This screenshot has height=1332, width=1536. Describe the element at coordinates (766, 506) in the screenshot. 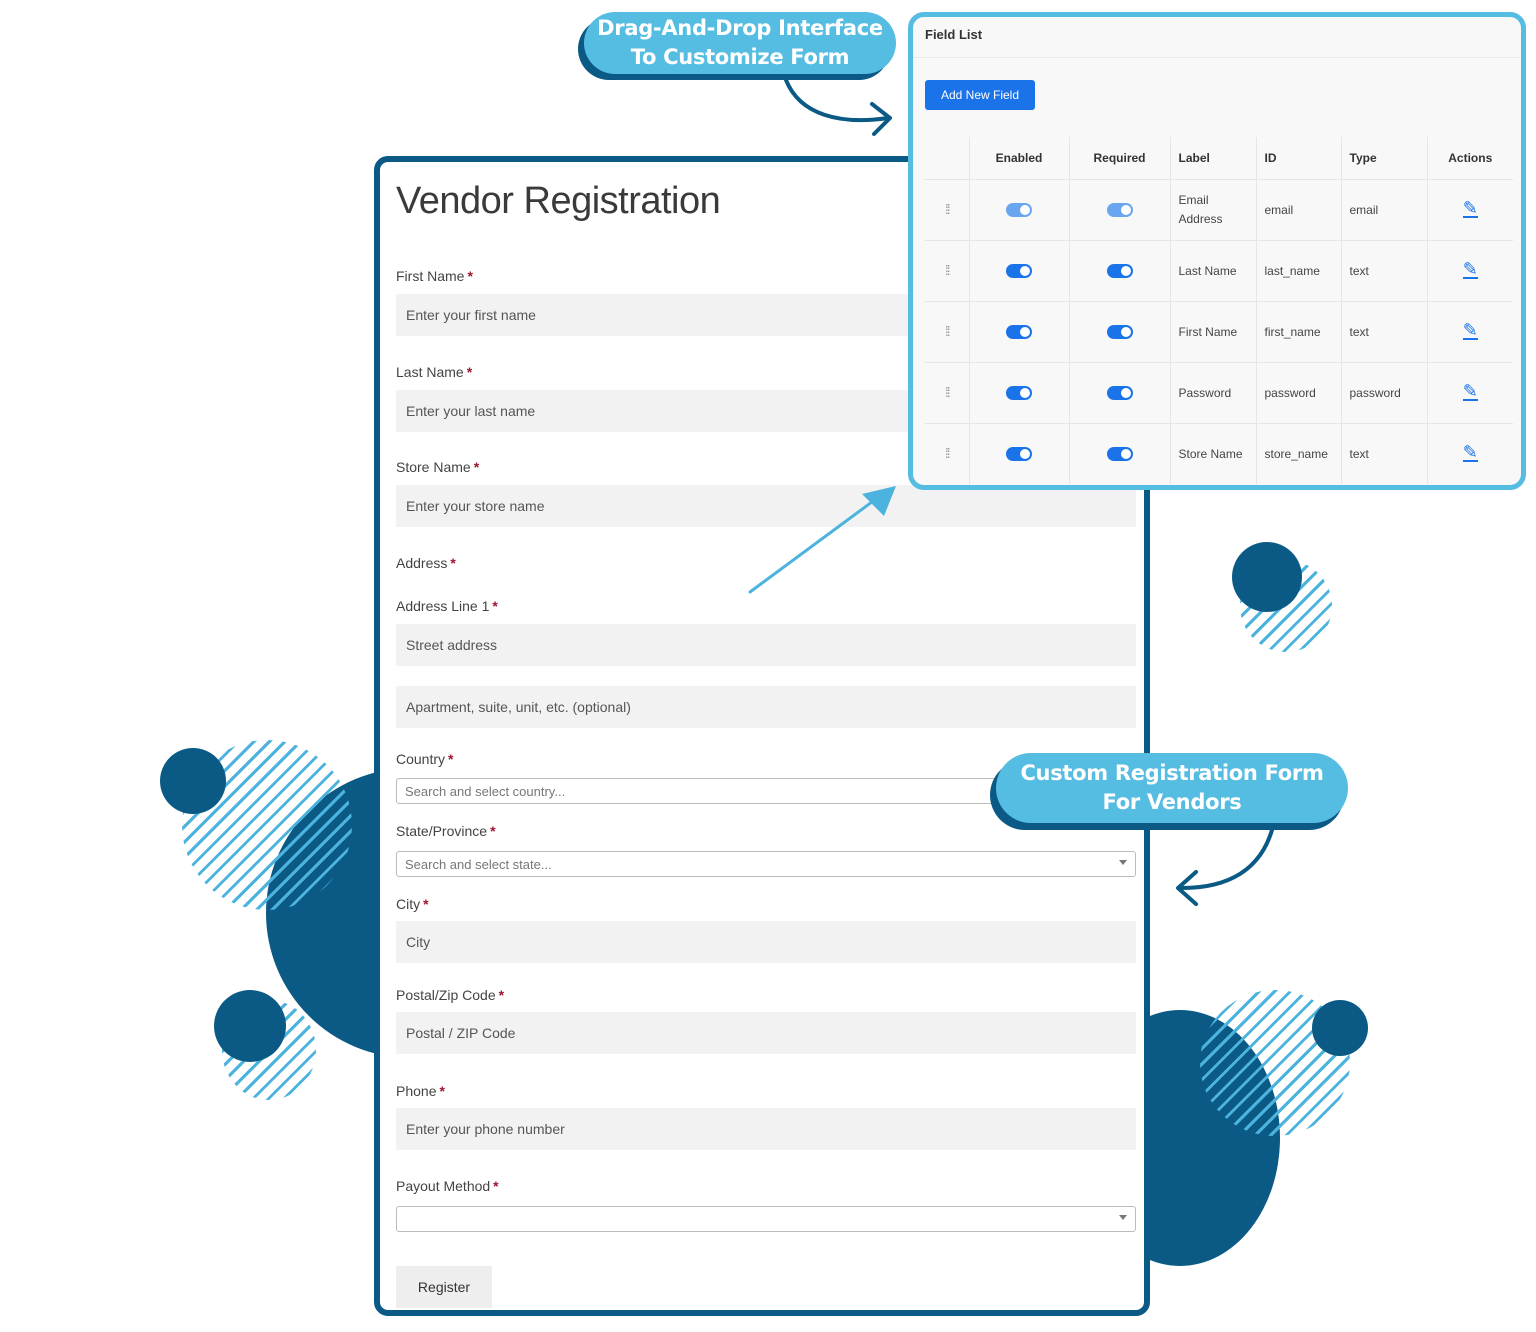

I see `store-name-input: Enter your store name` at that location.